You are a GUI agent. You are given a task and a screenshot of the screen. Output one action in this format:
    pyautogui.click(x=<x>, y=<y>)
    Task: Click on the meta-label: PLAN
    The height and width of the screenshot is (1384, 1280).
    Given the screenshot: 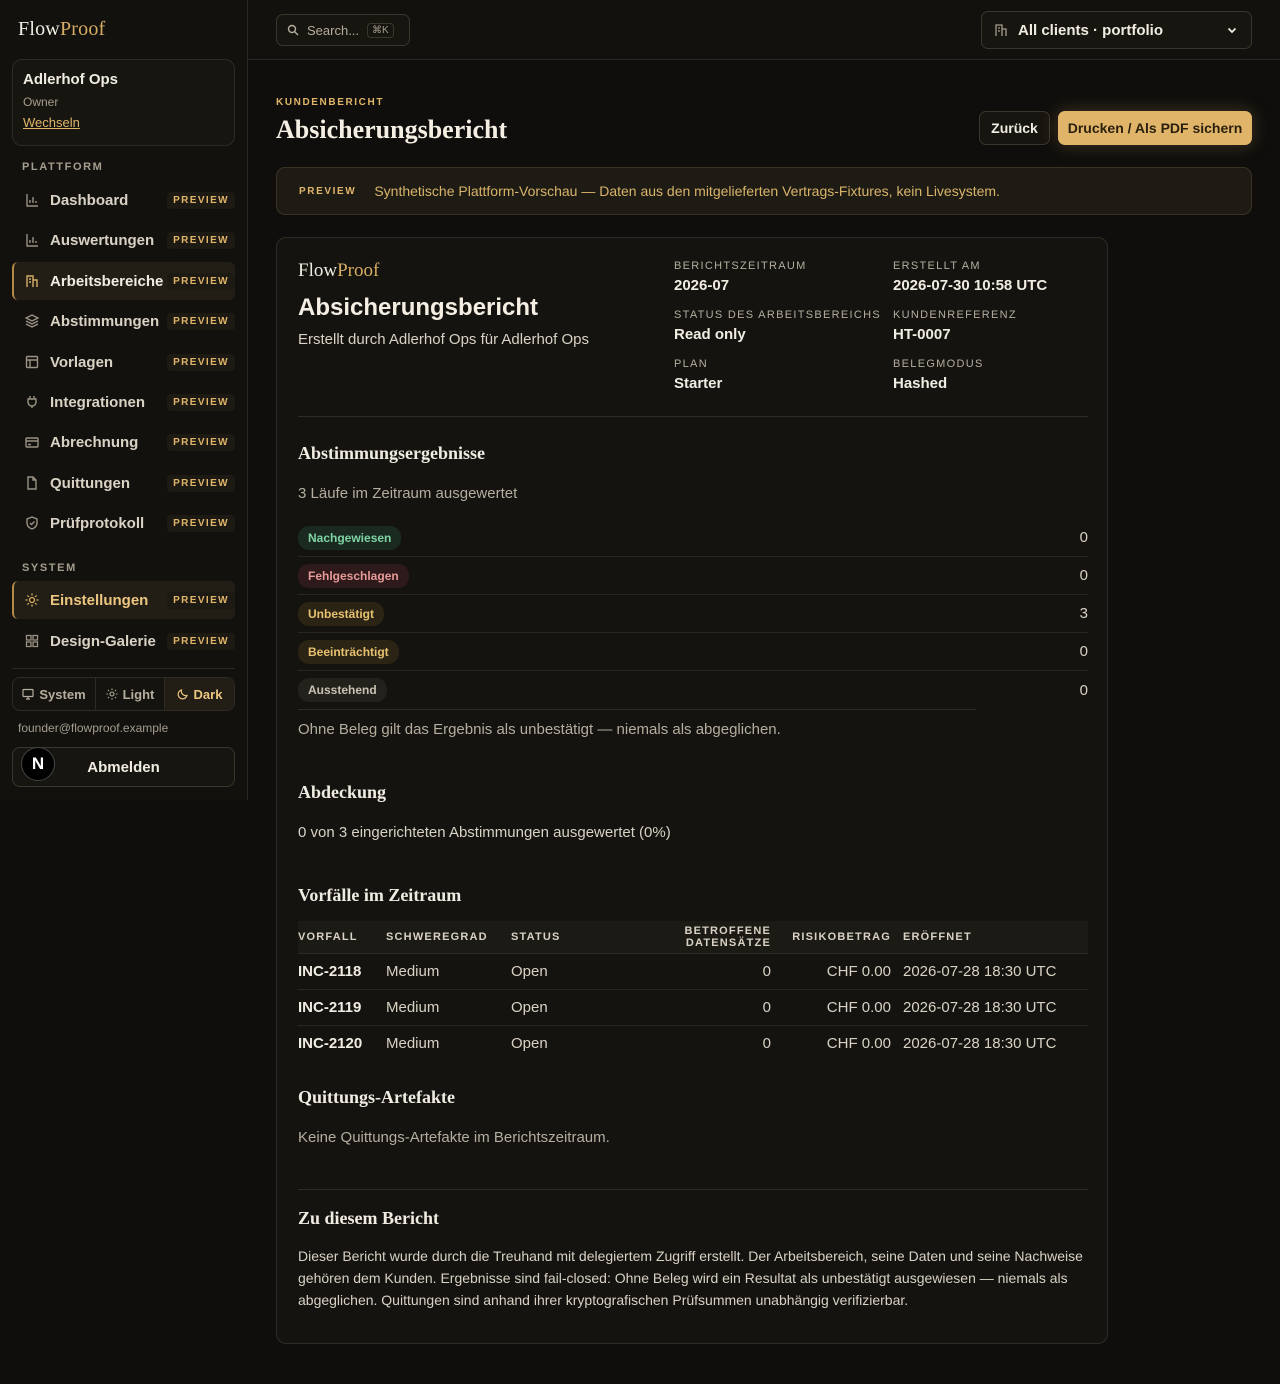 What is the action you would take?
    pyautogui.click(x=691, y=364)
    